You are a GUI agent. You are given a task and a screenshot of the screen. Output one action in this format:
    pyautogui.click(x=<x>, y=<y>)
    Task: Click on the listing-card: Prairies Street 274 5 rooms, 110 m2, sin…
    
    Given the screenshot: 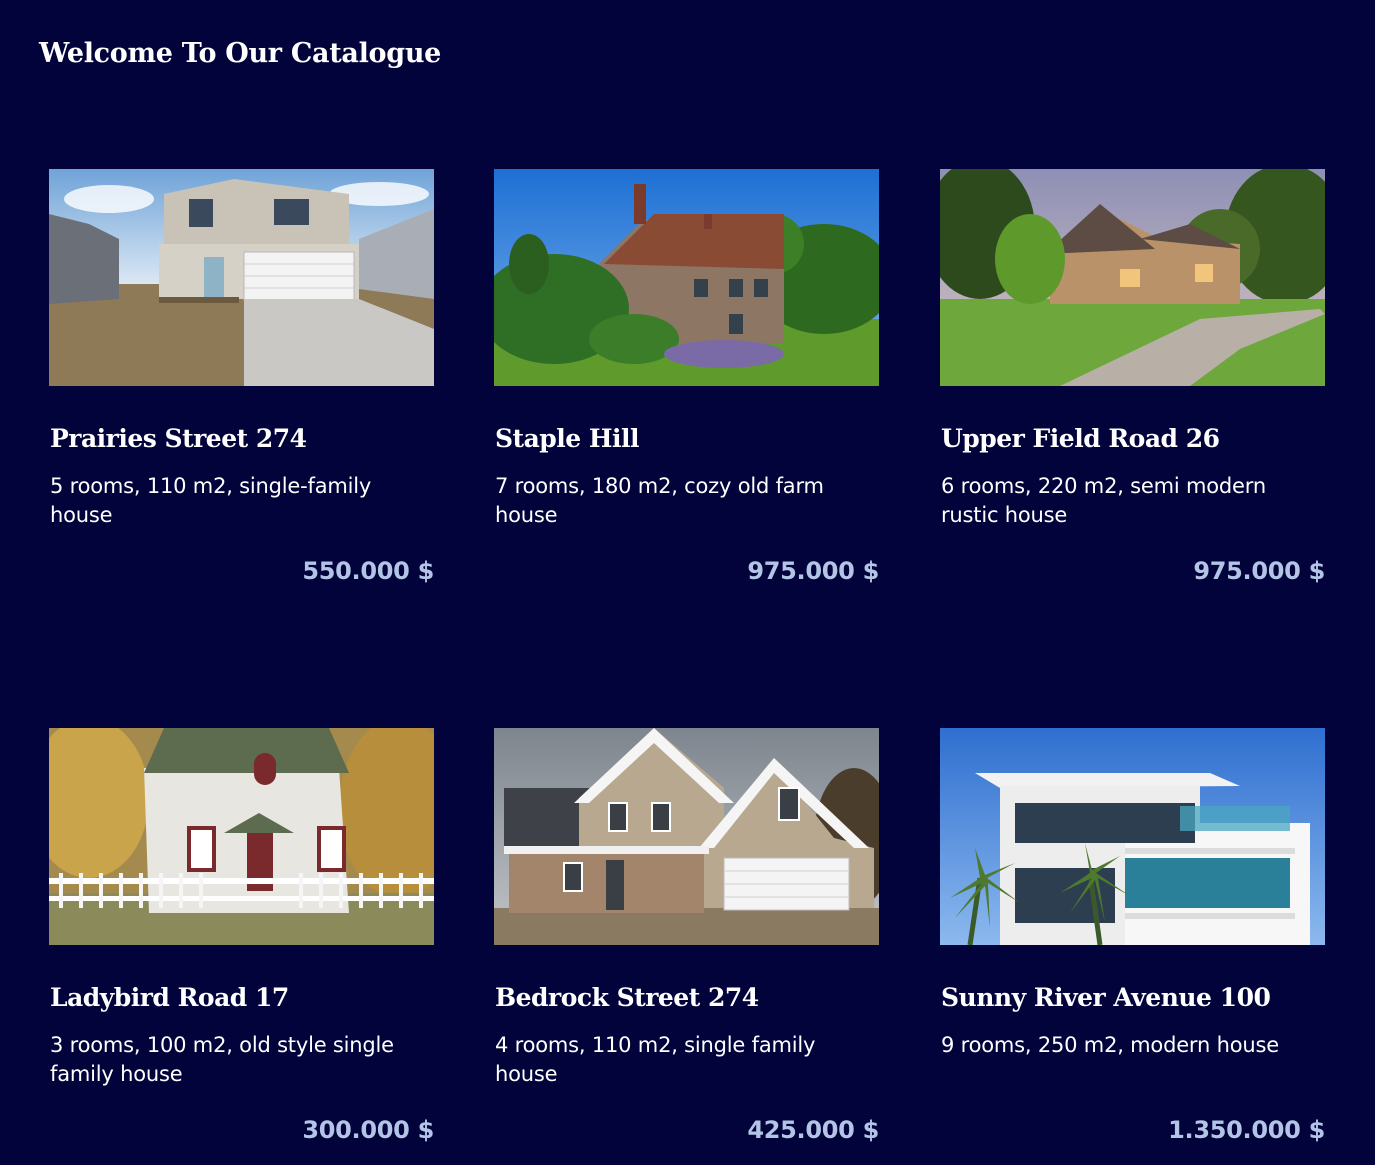 What is the action you would take?
    pyautogui.click(x=241, y=377)
    